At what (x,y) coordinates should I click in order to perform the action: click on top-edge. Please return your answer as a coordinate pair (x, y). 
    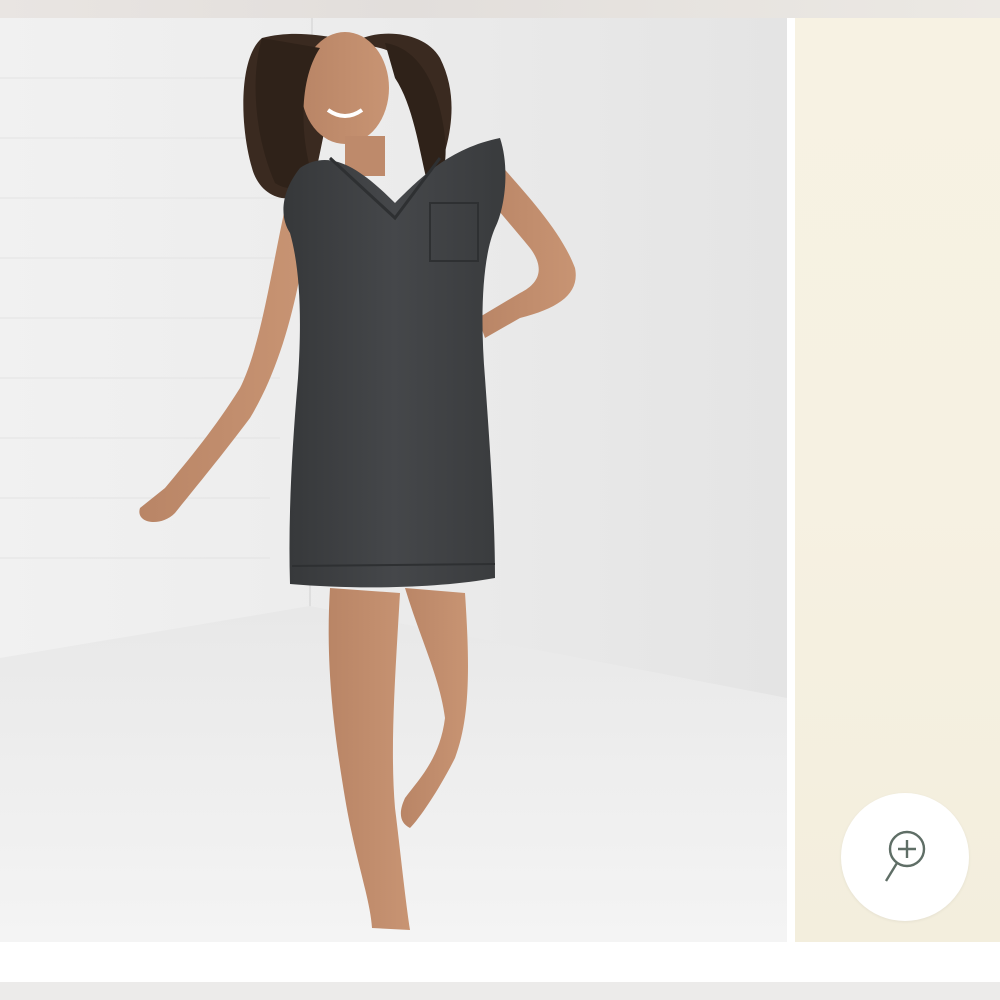
    Looking at the image, I should click on (500, 9).